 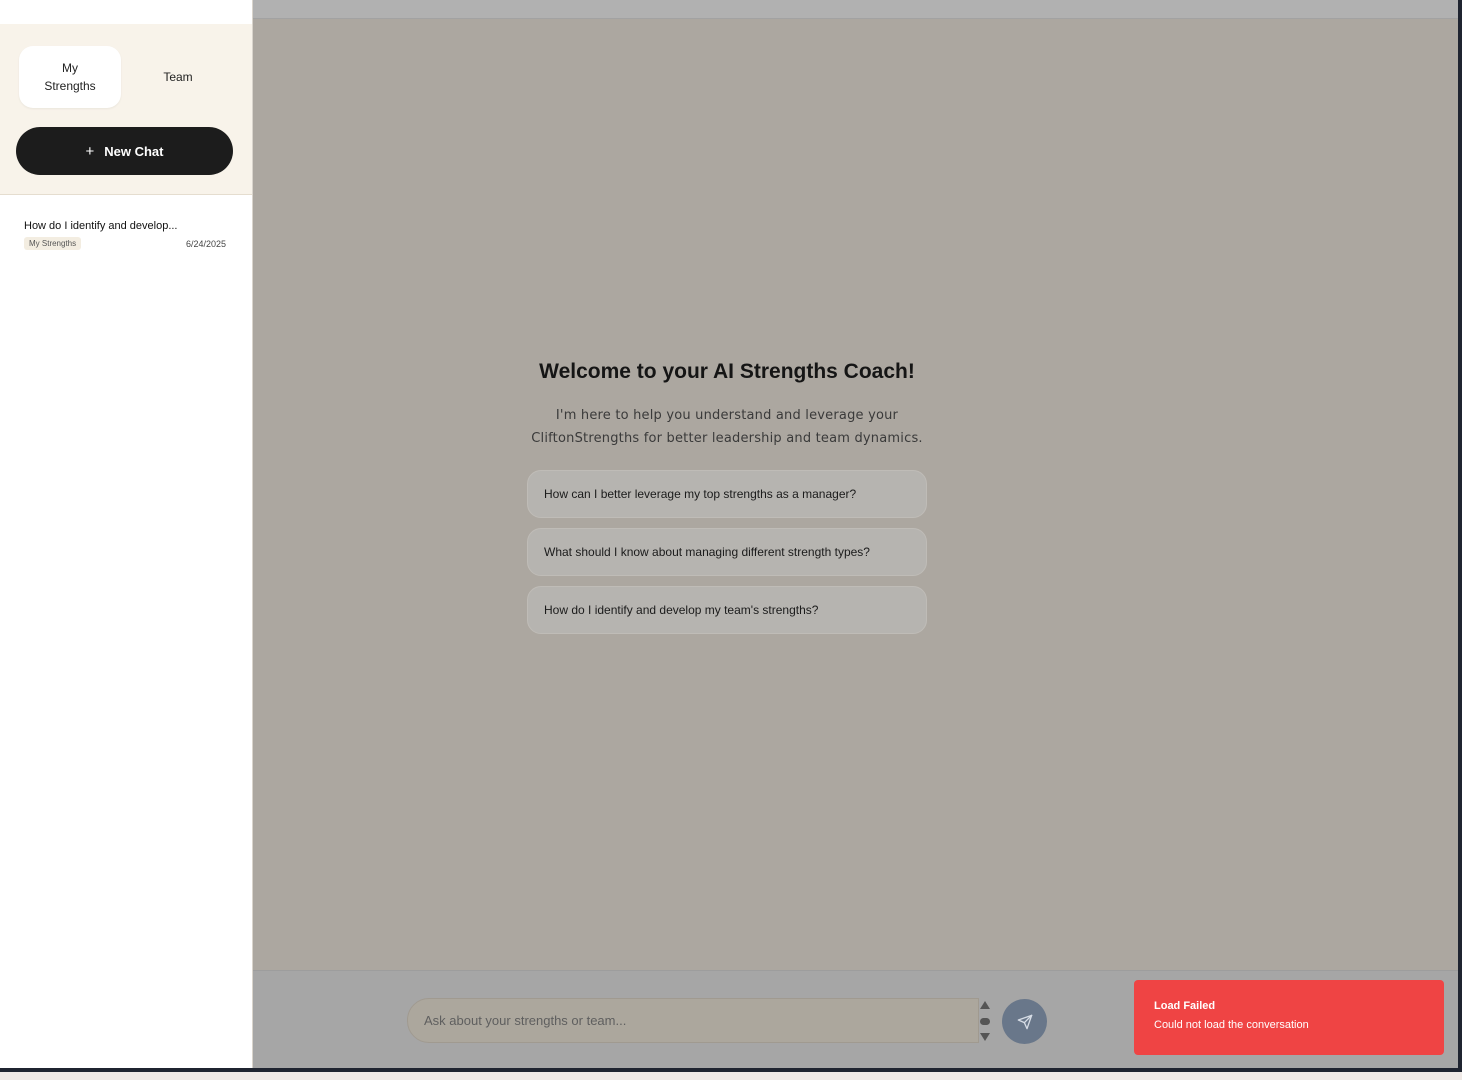 I want to click on new-chat-button: + New Chat, so click(x=124, y=151).